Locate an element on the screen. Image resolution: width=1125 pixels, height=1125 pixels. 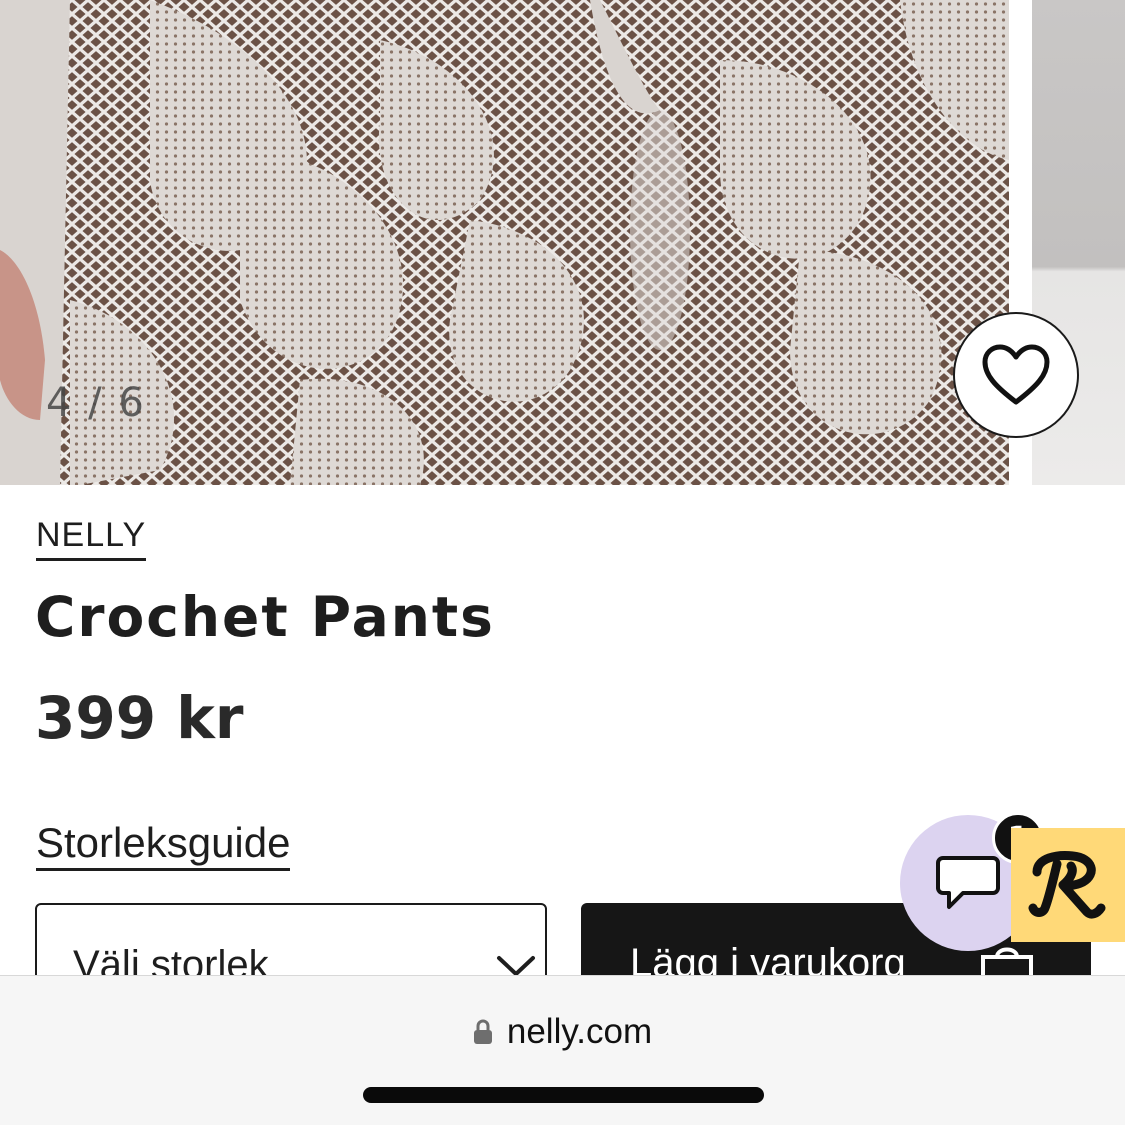
chat-bubble-icon is located at coordinates (968, 882).